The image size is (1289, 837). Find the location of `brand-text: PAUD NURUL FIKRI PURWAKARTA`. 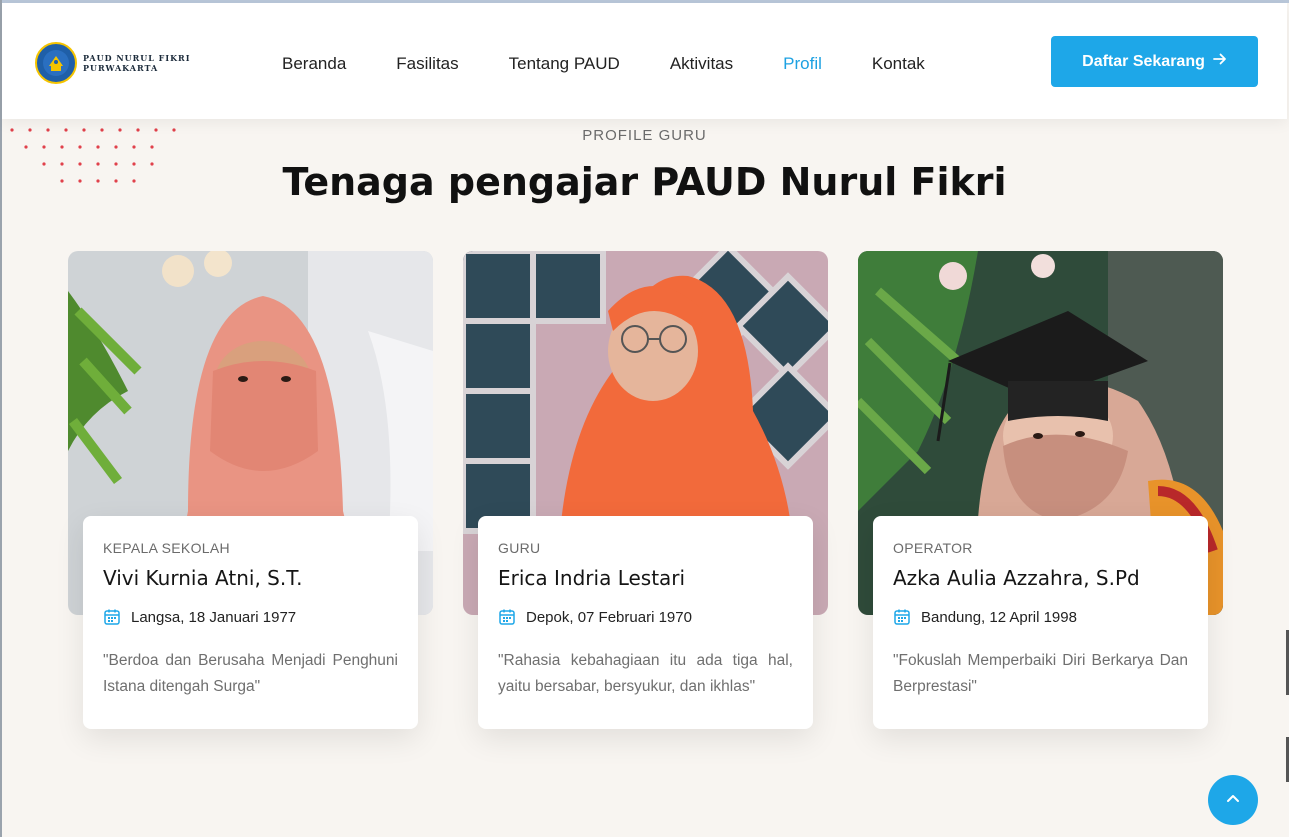

brand-text: PAUD NURUL FIKRI PURWAKARTA is located at coordinates (136, 63).